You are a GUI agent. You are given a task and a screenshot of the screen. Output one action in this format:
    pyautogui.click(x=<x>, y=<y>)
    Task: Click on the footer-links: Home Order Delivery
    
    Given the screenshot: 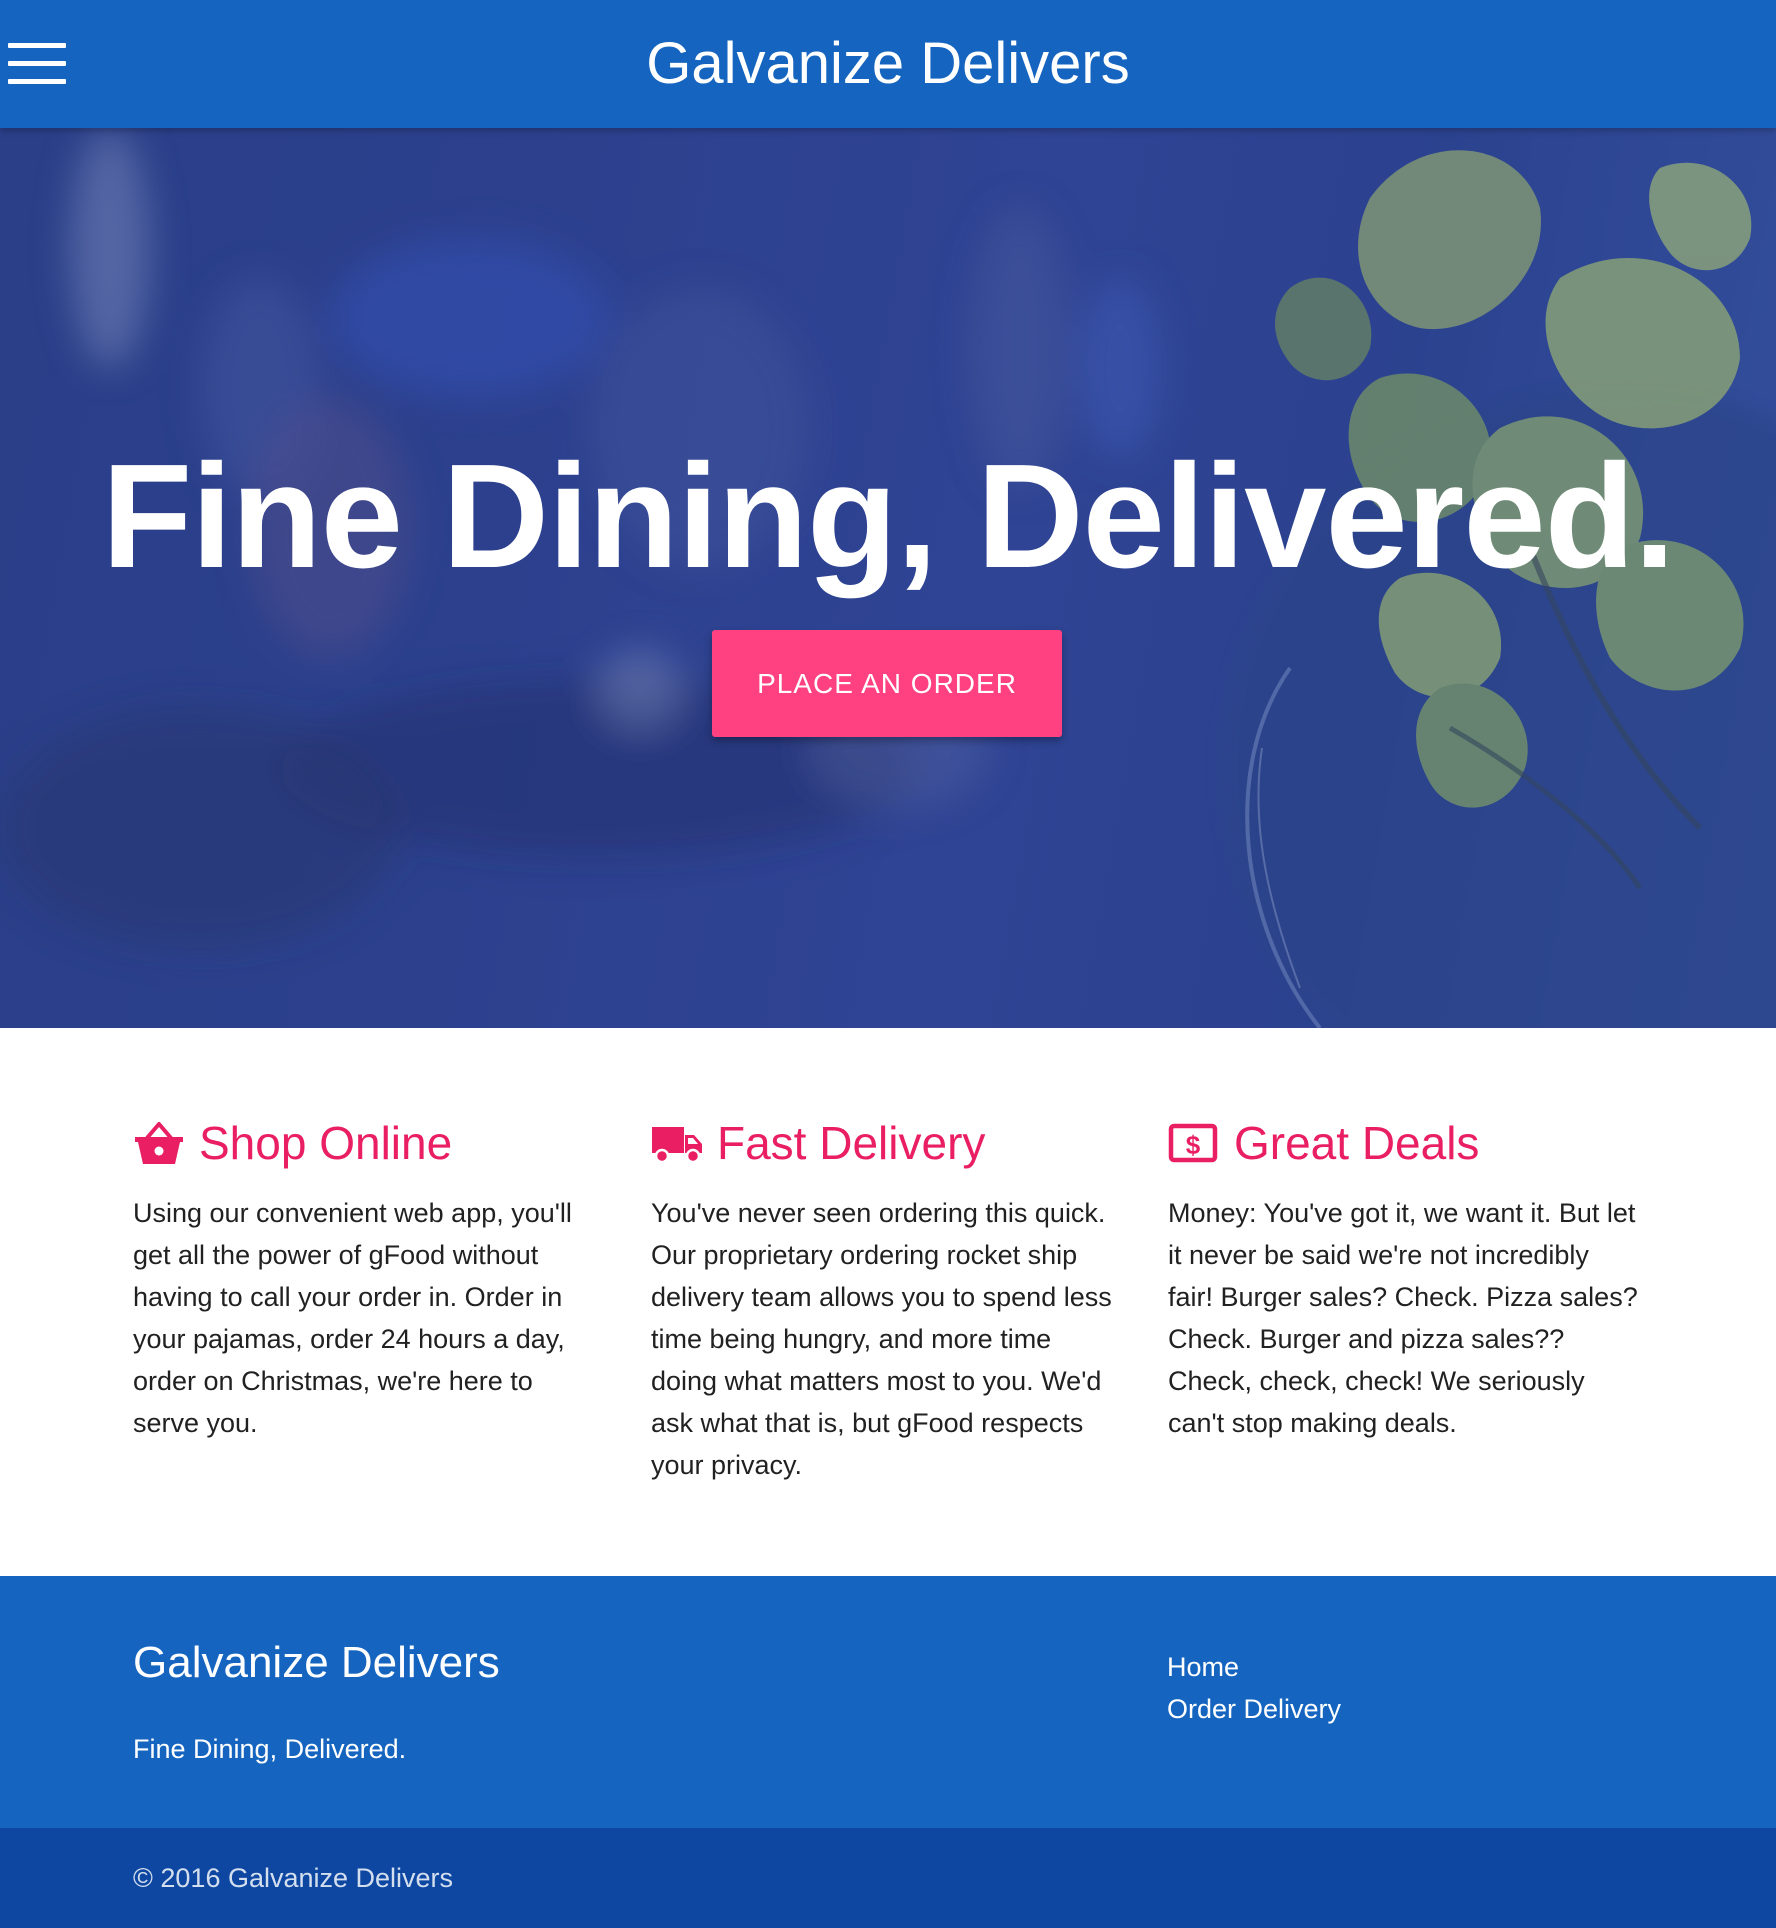 What is the action you would take?
    pyautogui.click(x=1254, y=1688)
    